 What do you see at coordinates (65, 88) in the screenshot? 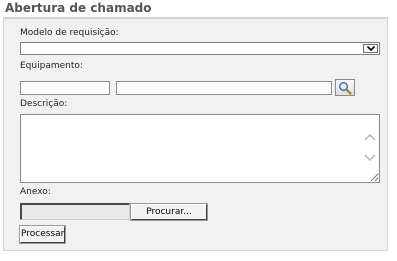
I see `equipment-code-field` at bounding box center [65, 88].